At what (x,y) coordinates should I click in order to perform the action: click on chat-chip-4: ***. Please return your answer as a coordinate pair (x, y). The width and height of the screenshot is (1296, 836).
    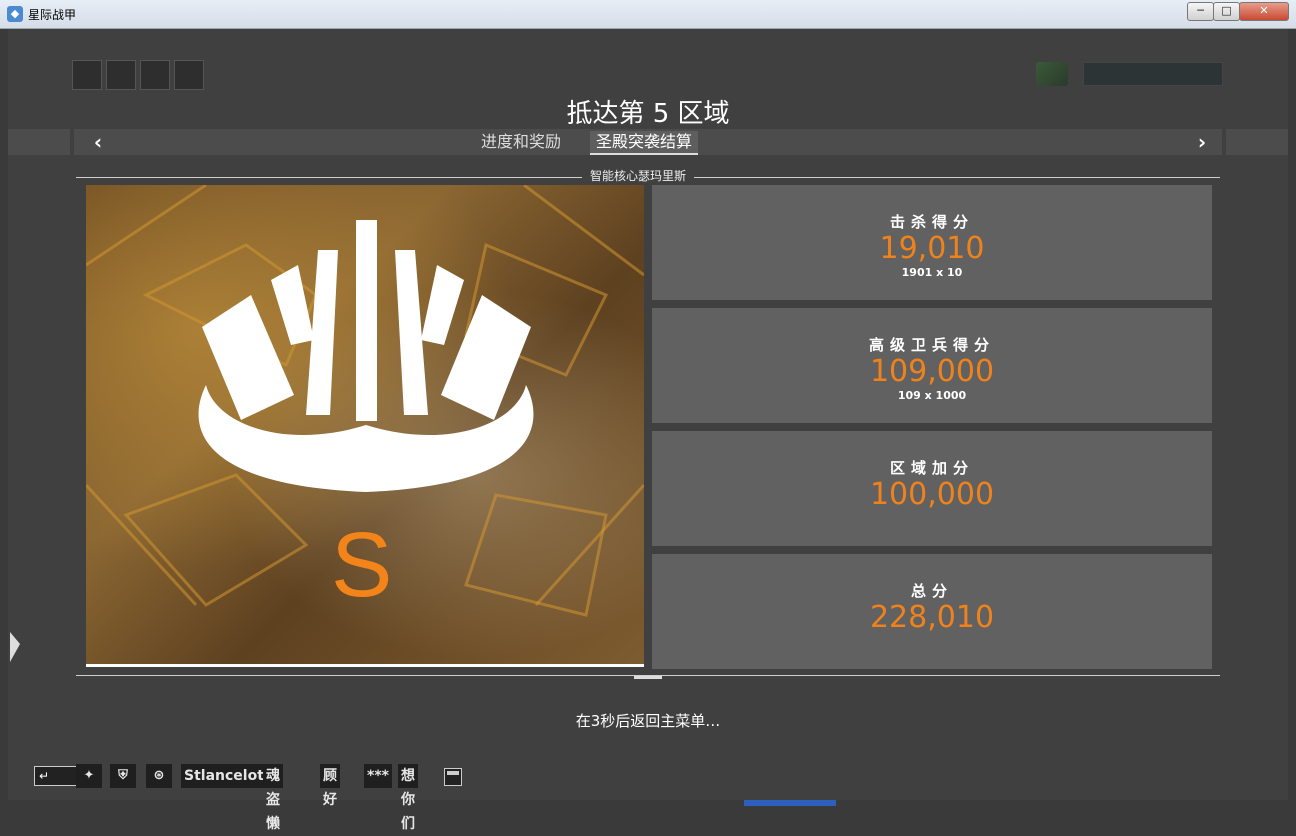
    Looking at the image, I should click on (378, 776).